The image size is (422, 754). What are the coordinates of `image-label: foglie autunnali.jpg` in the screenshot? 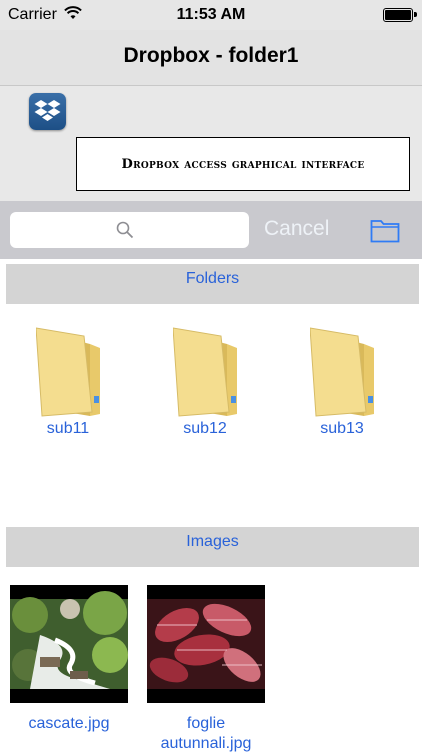 It's located at (206, 733).